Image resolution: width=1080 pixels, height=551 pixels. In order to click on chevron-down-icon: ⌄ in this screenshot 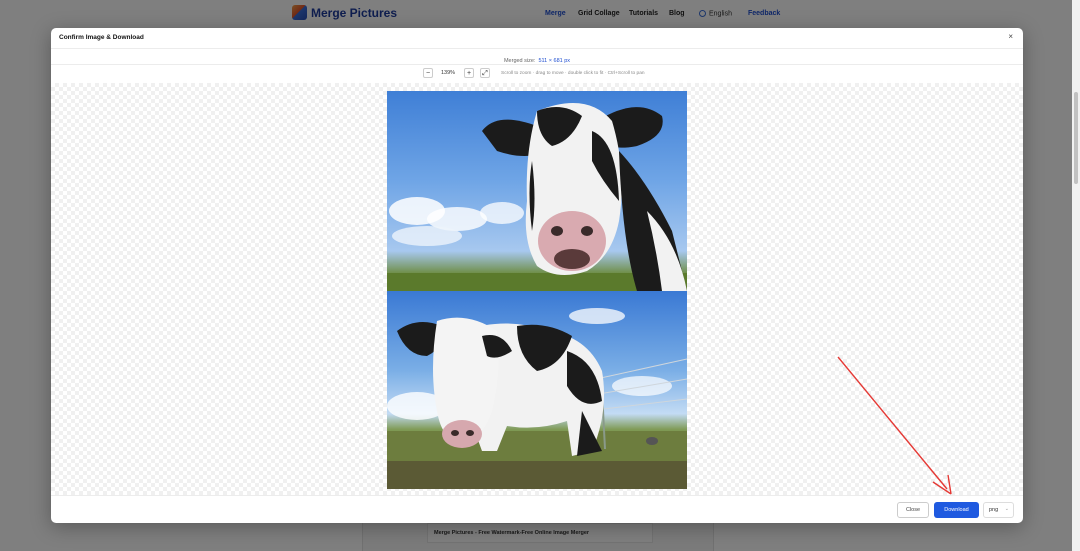, I will do `click(1006, 509)`.